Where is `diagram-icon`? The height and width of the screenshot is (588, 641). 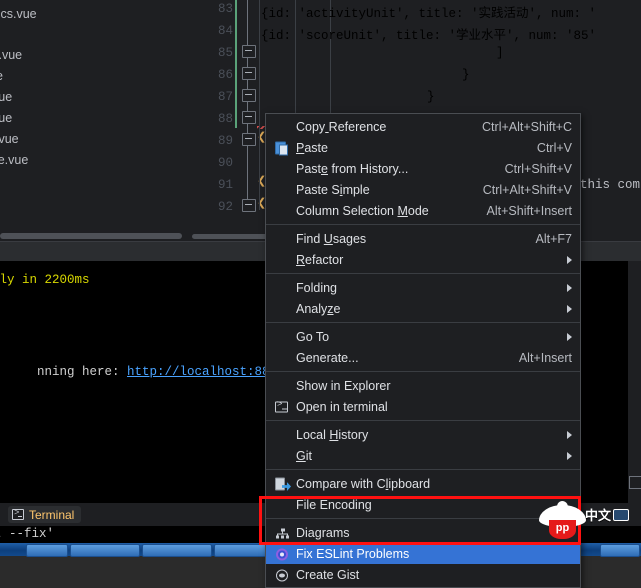
diagram-icon is located at coordinates (281, 532).